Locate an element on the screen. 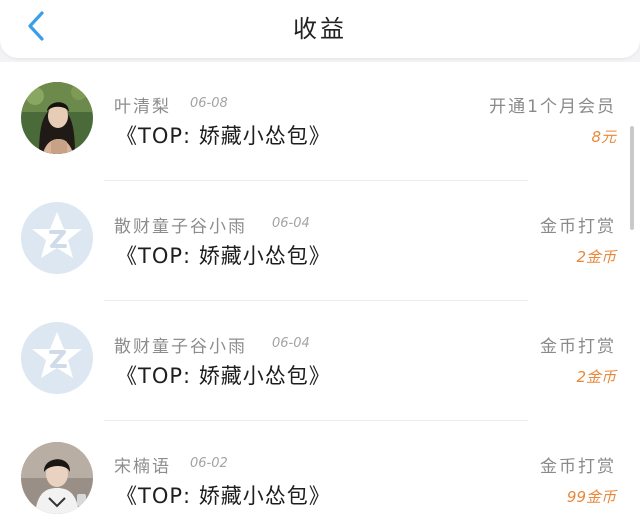 The width and height of the screenshot is (640, 528). record-date: 06-08 is located at coordinates (209, 103).